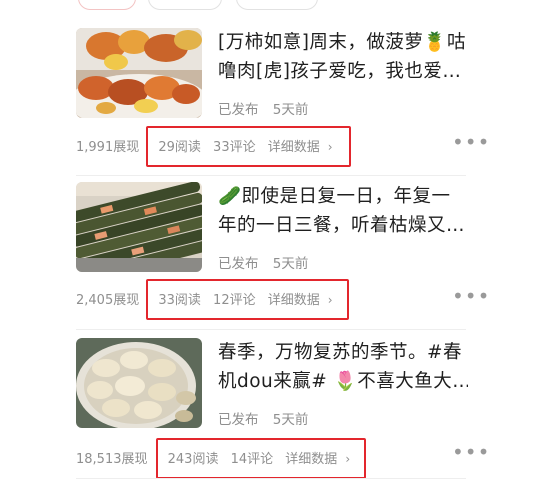  Describe the element at coordinates (193, 459) in the screenshot. I see `reads-count: 243阅读` at that location.